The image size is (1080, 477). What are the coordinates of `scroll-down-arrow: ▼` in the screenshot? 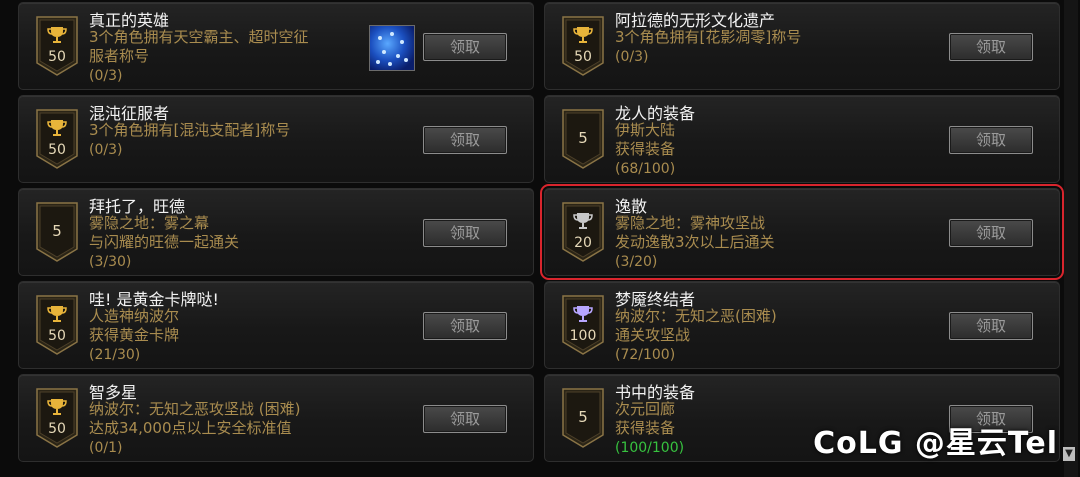 It's located at (1069, 454).